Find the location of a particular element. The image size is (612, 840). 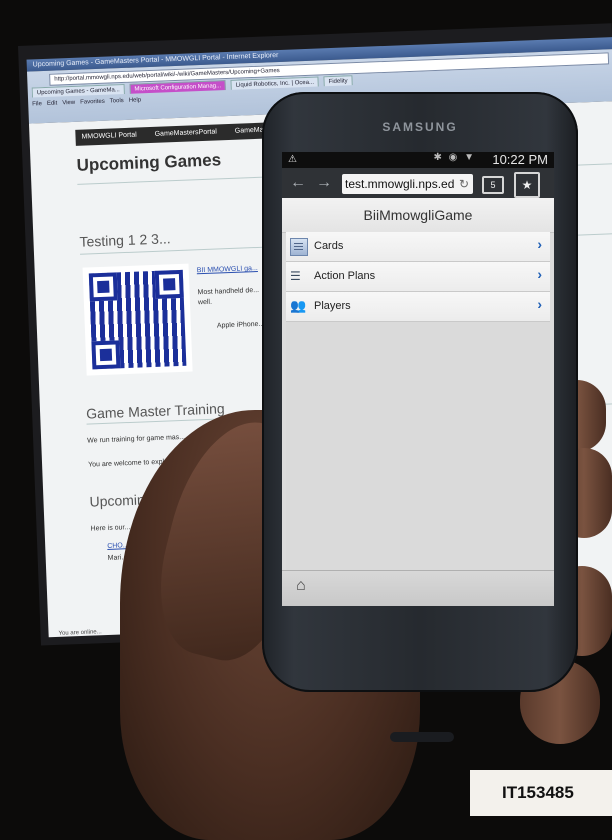

asset-tag-label: IT153485 is located at coordinates (541, 793).